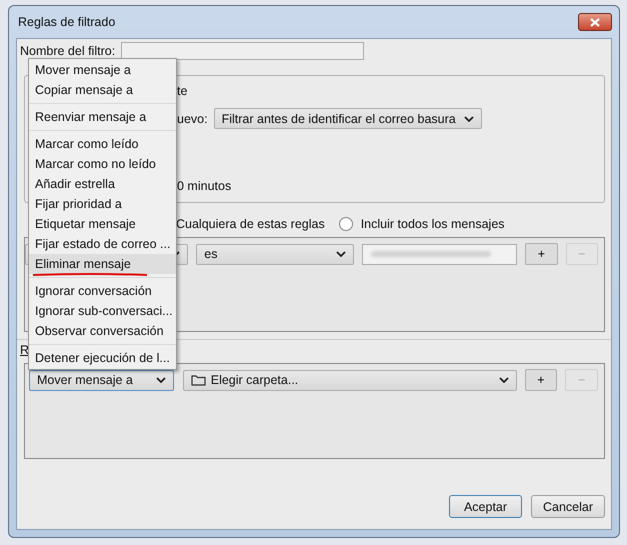 This screenshot has height=545, width=627. Describe the element at coordinates (25, 351) in the screenshot. I see `actions-label: R` at that location.